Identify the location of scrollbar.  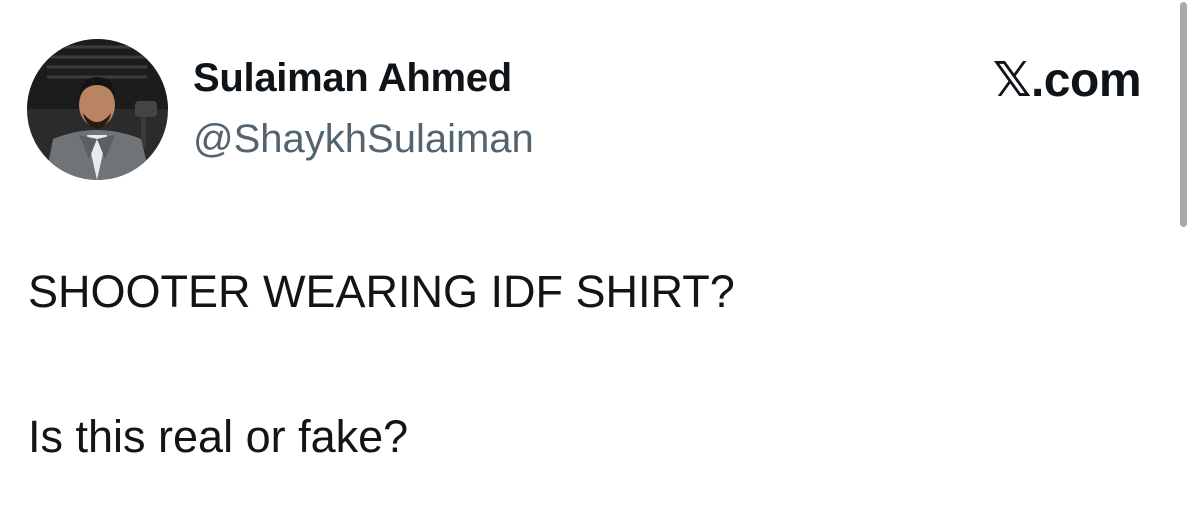
(1183, 114).